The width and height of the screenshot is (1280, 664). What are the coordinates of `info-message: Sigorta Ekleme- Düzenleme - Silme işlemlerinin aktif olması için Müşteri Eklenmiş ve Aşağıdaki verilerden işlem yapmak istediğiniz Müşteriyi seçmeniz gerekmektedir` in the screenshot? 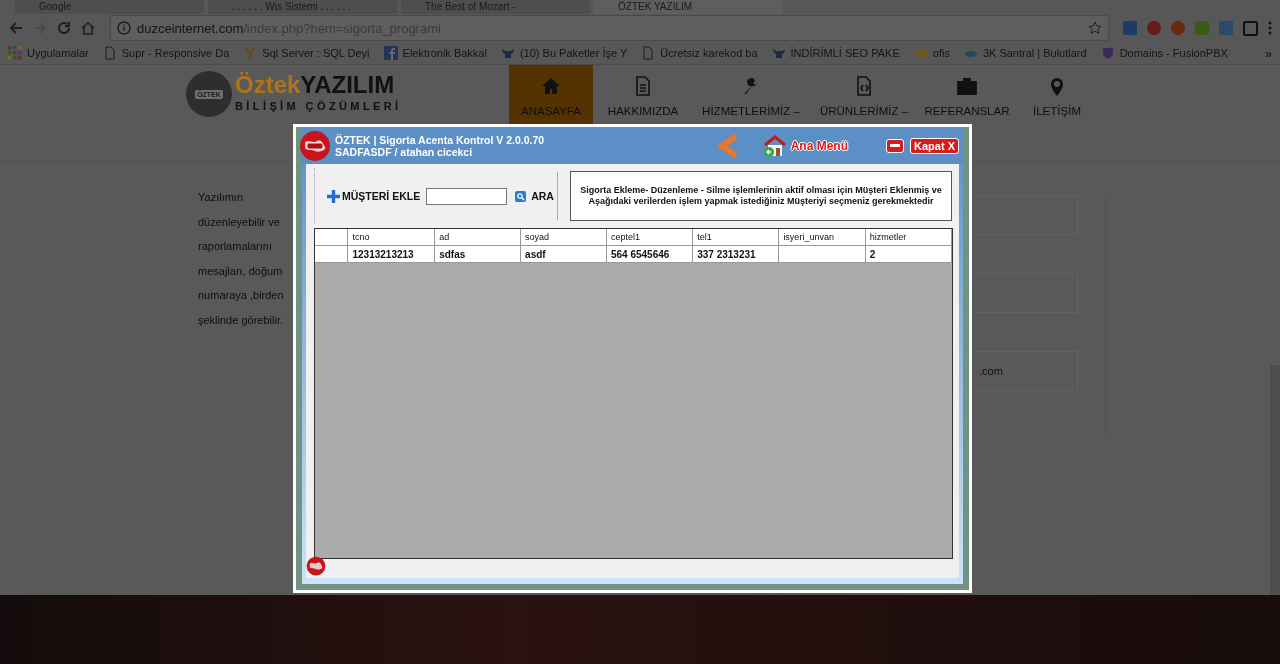 It's located at (761, 196).